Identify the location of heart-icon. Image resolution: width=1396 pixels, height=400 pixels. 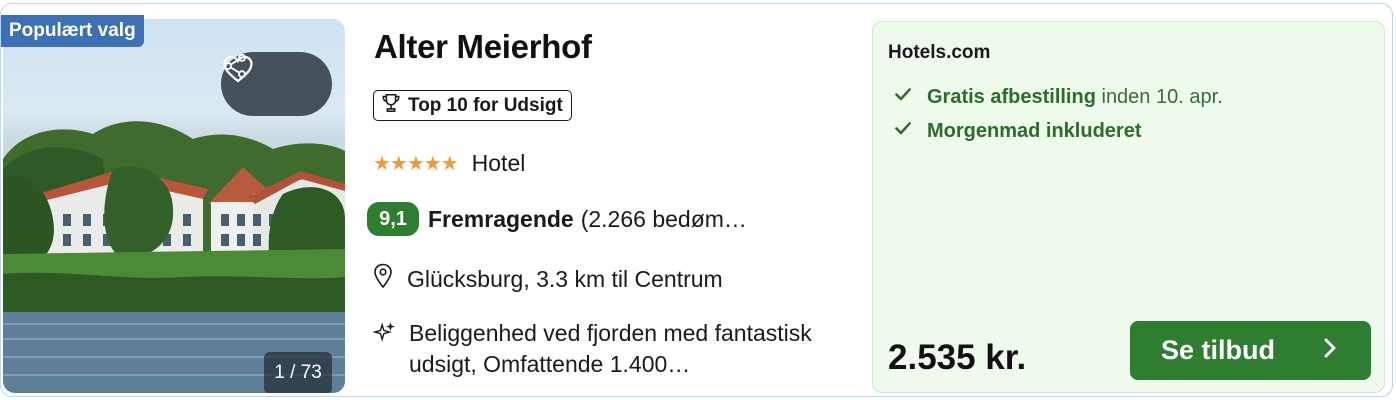
(271, 80).